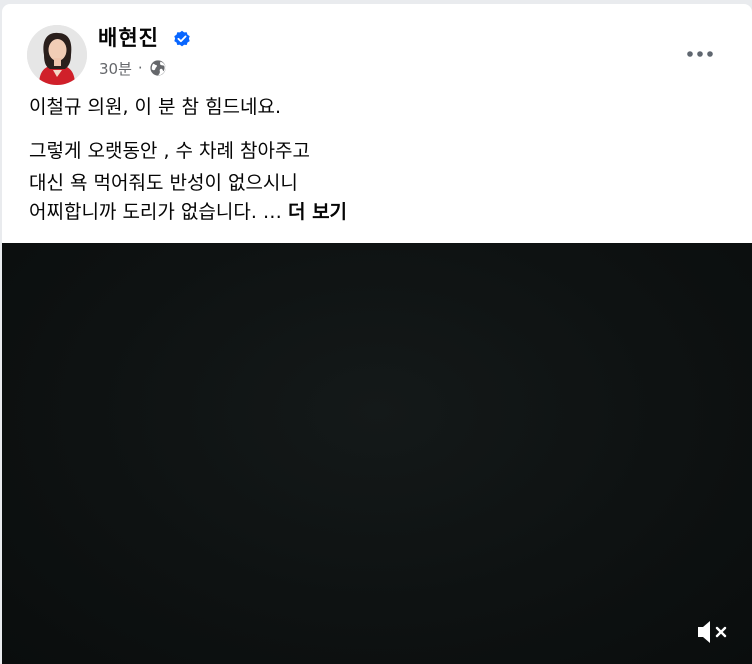  I want to click on more-options-button, so click(700, 54).